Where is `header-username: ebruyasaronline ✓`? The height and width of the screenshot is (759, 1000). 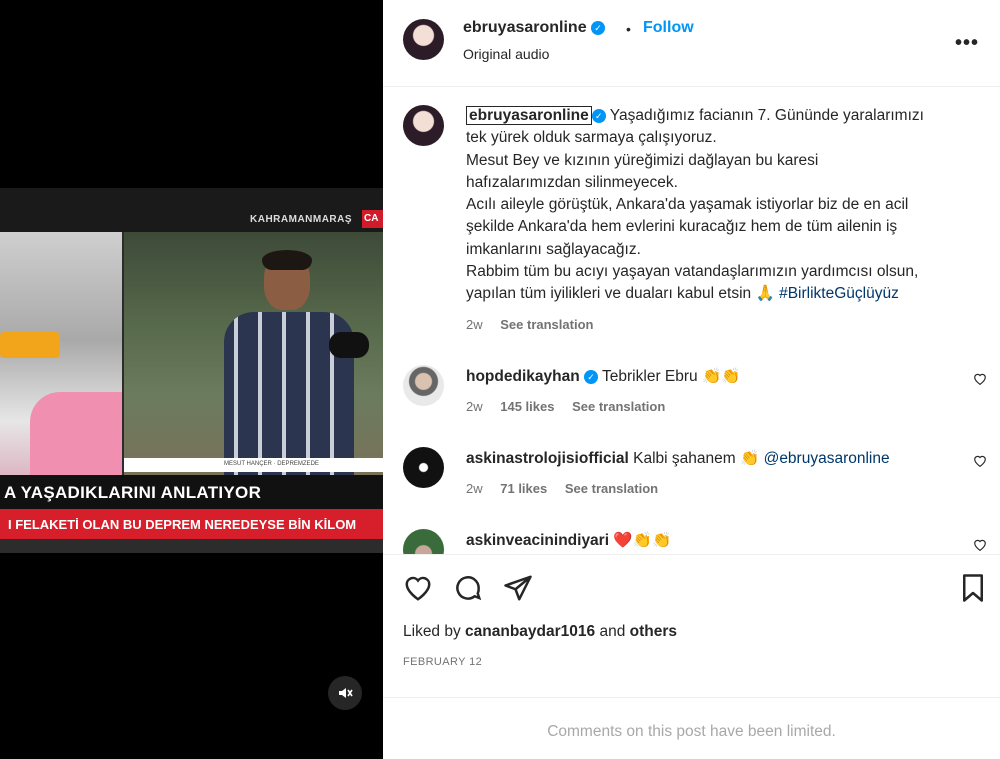
header-username: ebruyasaronline ✓ is located at coordinates (534, 28).